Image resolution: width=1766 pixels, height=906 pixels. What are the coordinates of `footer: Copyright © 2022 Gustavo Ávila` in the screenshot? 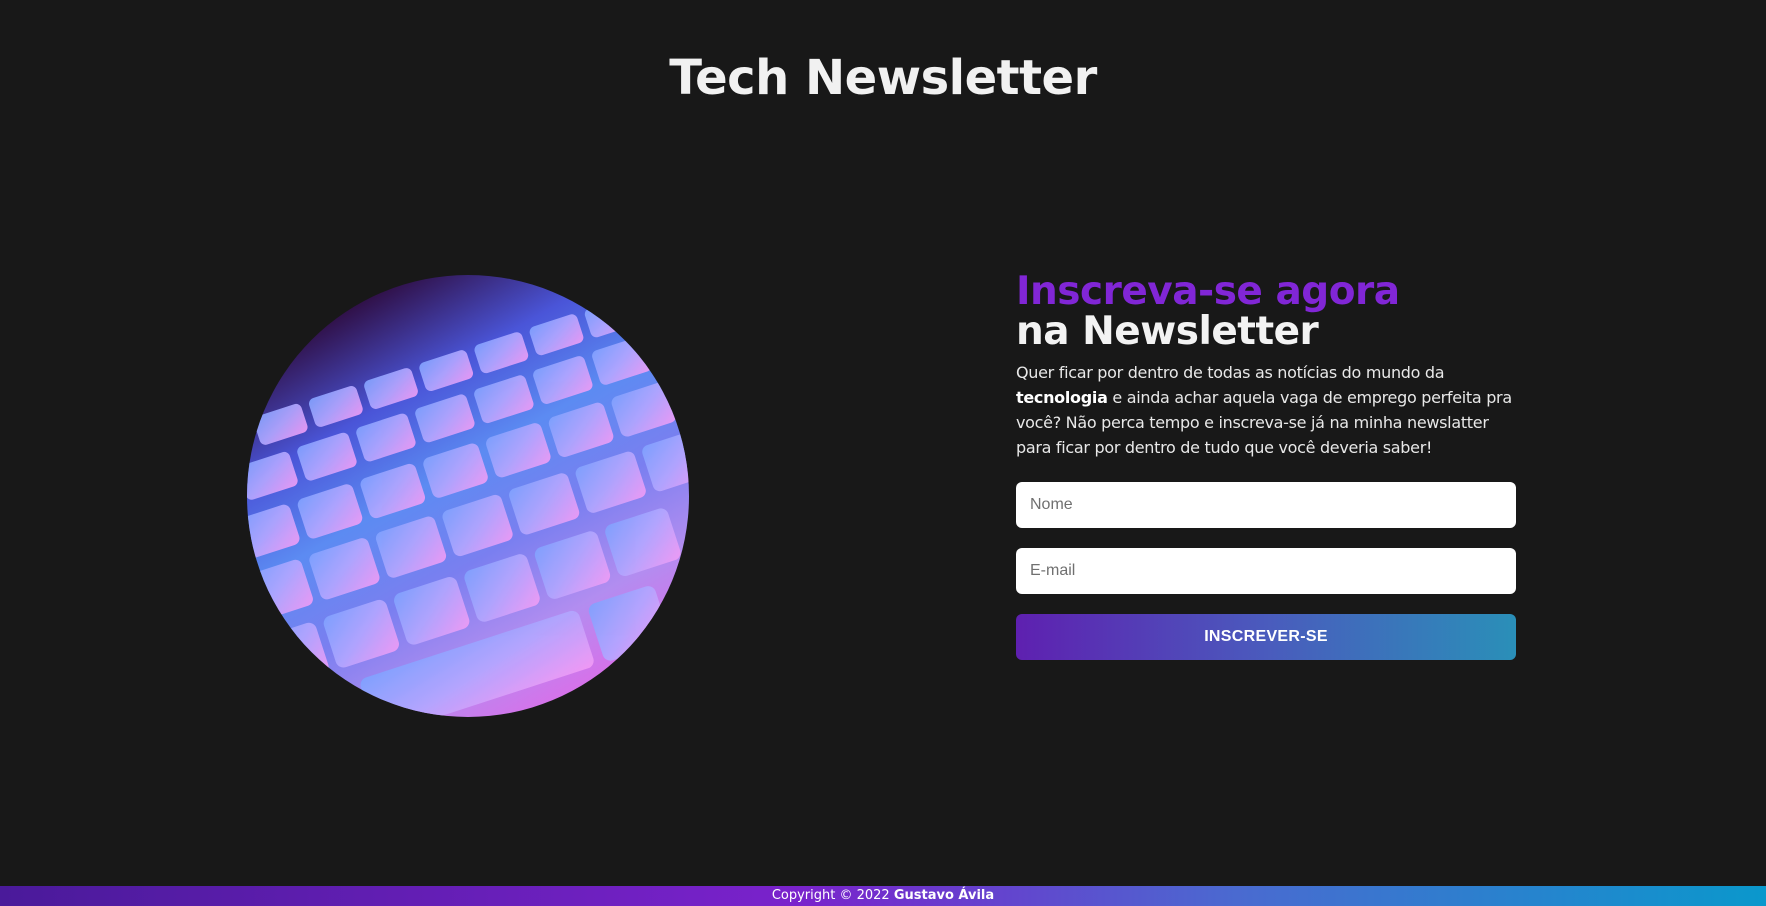 It's located at (883, 896).